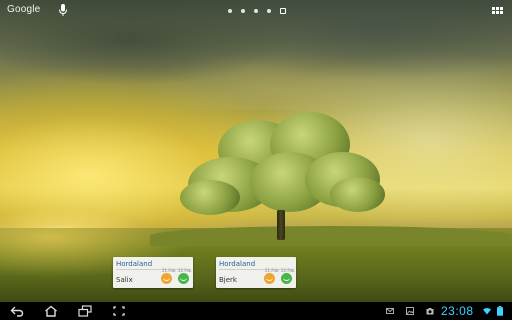 The image size is (512, 320). Describe the element at coordinates (390, 311) in the screenshot. I see `gmail-icon` at that location.